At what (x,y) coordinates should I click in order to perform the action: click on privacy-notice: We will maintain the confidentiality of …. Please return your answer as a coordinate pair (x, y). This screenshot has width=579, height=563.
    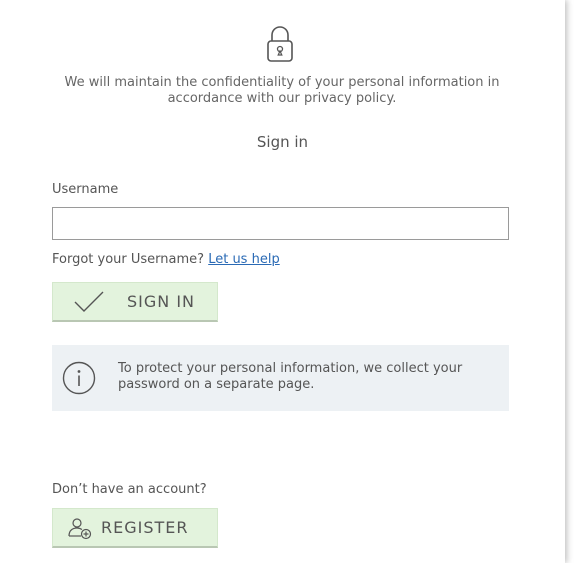
    Looking at the image, I should click on (282, 90).